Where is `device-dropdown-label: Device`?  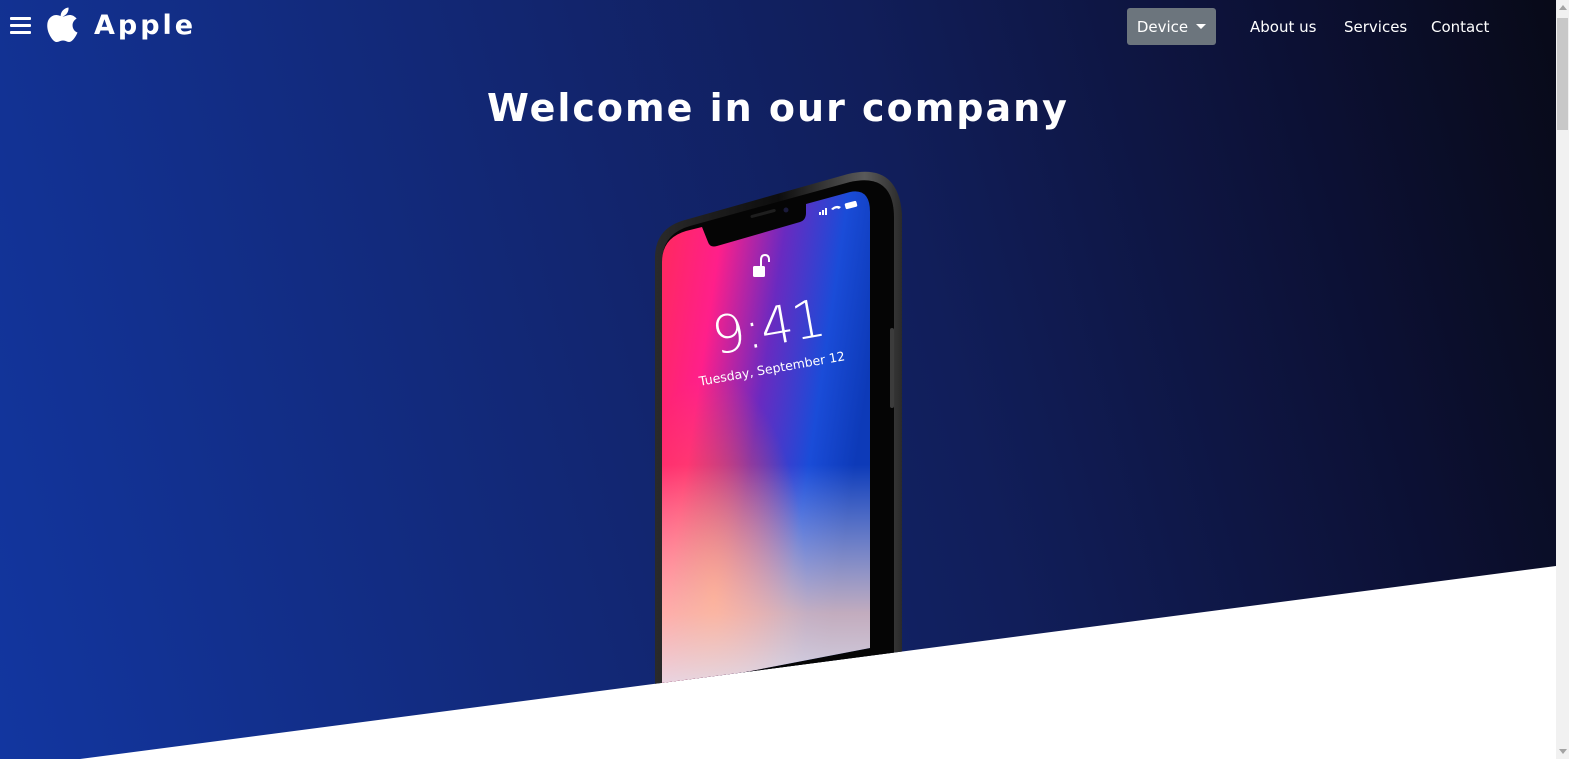
device-dropdown-label: Device is located at coordinates (1162, 26).